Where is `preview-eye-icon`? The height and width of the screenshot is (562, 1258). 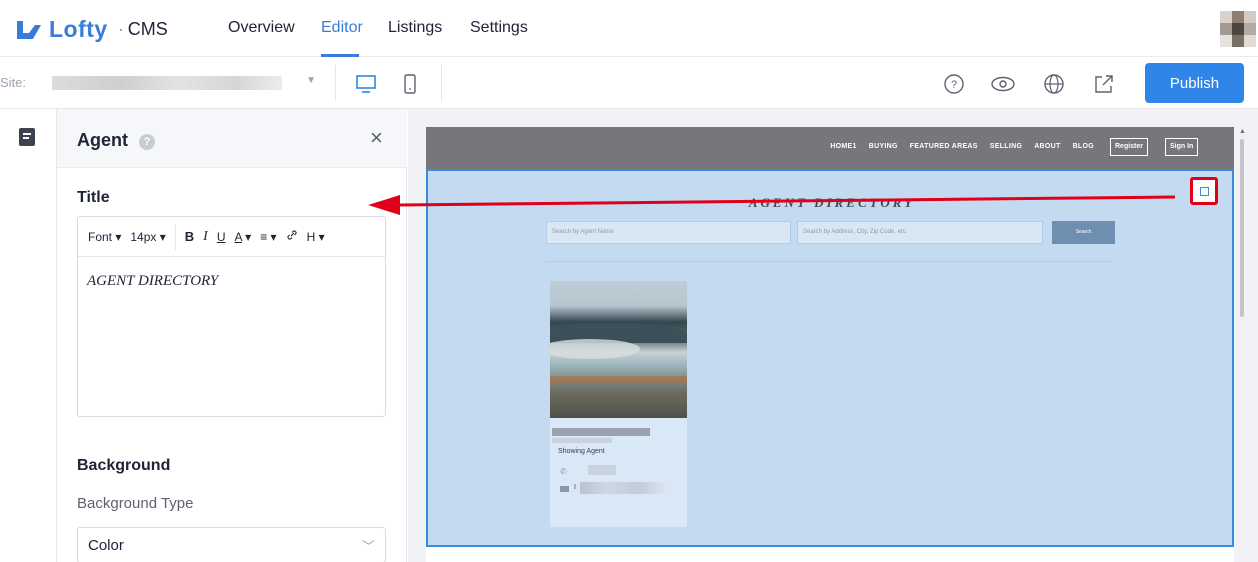 preview-eye-icon is located at coordinates (1003, 84).